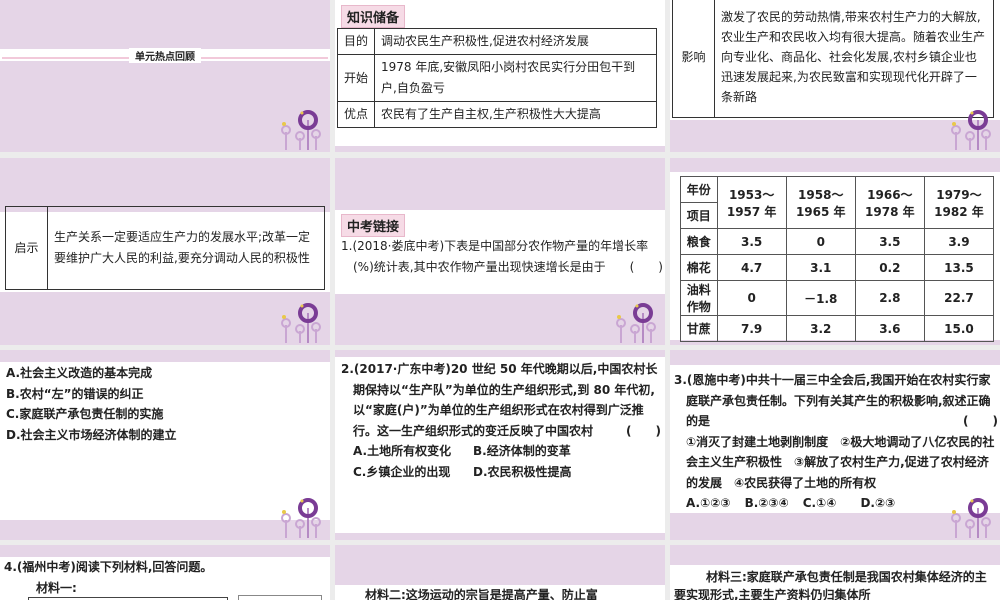 The image size is (1000, 600). I want to click on material-label-box, so click(280, 597).